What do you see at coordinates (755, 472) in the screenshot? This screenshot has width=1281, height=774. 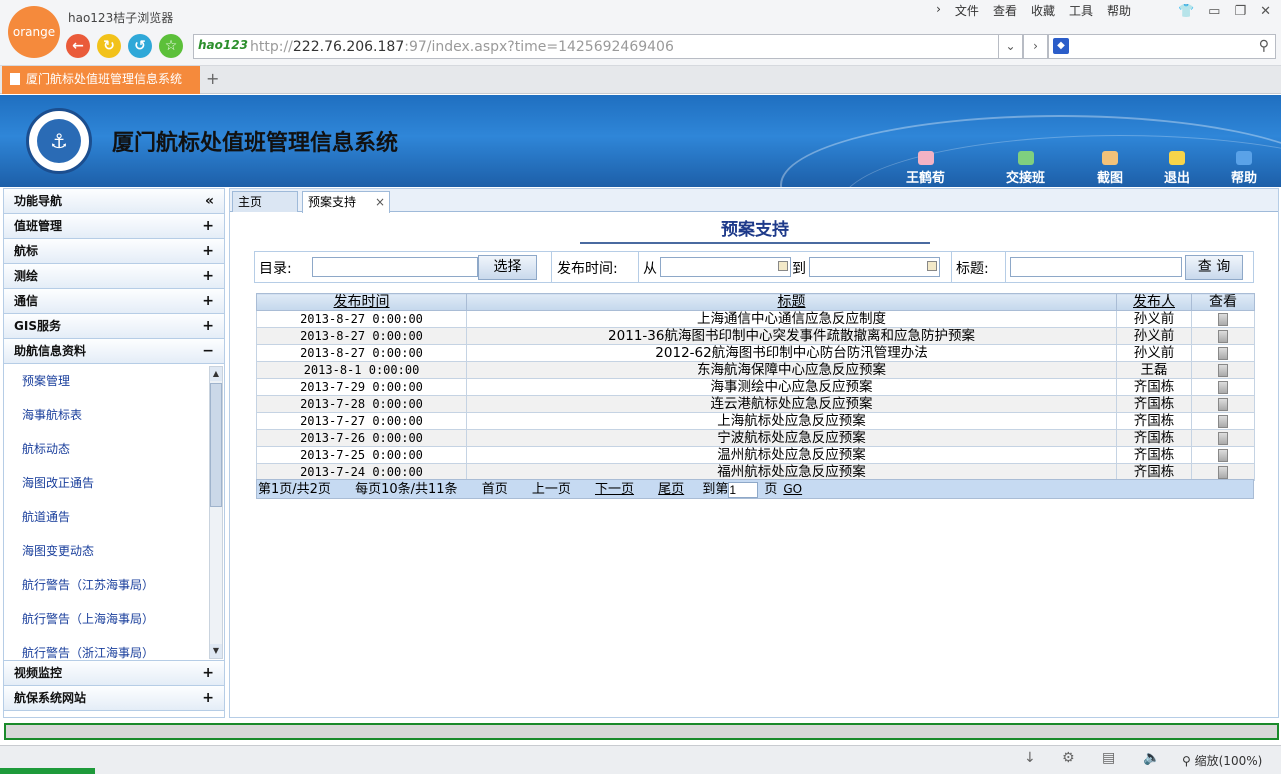 I see `table-row: 2013-7-24 0:00:00 福州航标处应急反应预案 齐国栋` at bounding box center [755, 472].